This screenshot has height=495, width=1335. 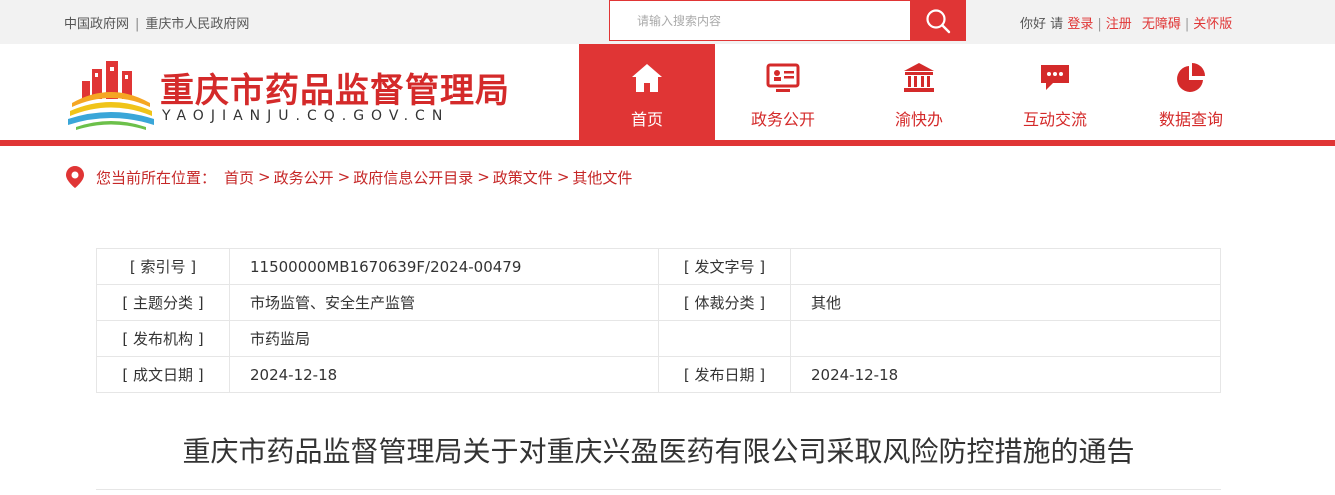 What do you see at coordinates (667, 143) in the screenshot?
I see `header-divider` at bounding box center [667, 143].